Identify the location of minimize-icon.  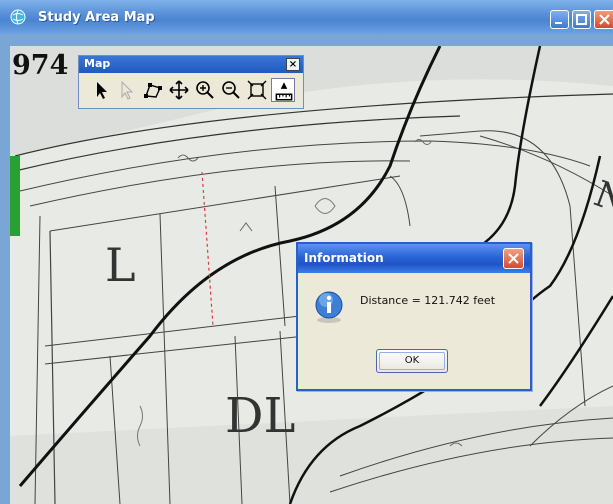
(559, 19).